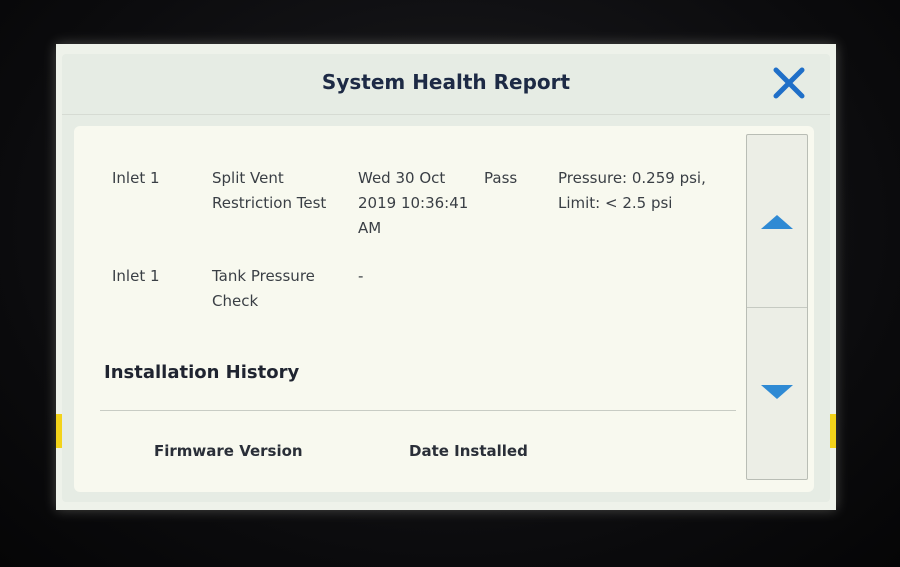 This screenshot has height=567, width=900. Describe the element at coordinates (632, 191) in the screenshot. I see `result-details: Pressure: 0.259 psi, Limit: < 2.5 psi` at that location.